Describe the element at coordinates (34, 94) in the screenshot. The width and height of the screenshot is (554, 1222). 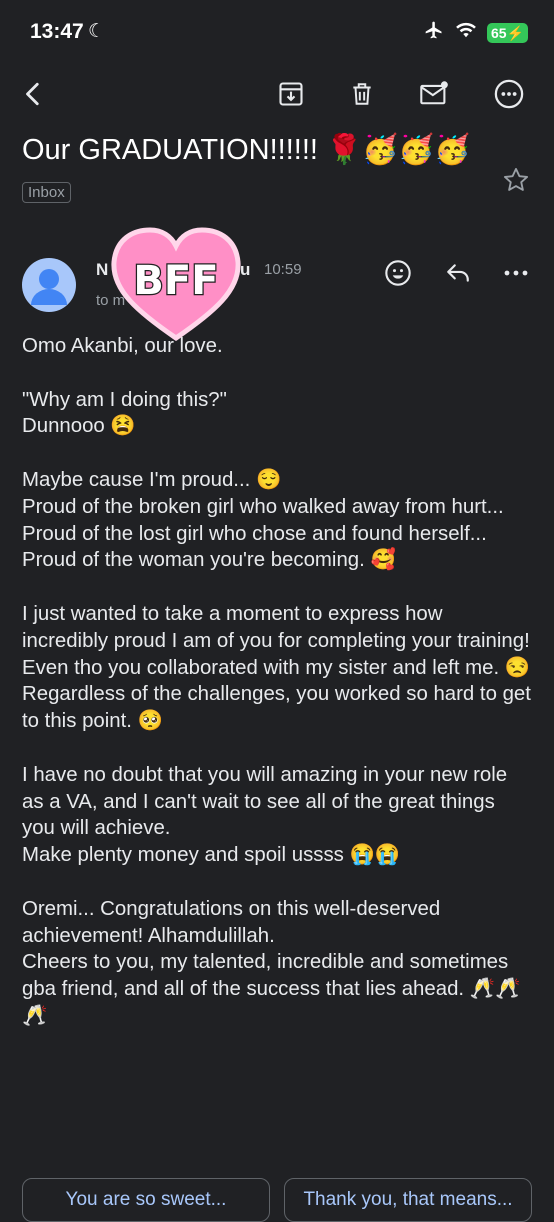
I see `back-arrow-icon` at that location.